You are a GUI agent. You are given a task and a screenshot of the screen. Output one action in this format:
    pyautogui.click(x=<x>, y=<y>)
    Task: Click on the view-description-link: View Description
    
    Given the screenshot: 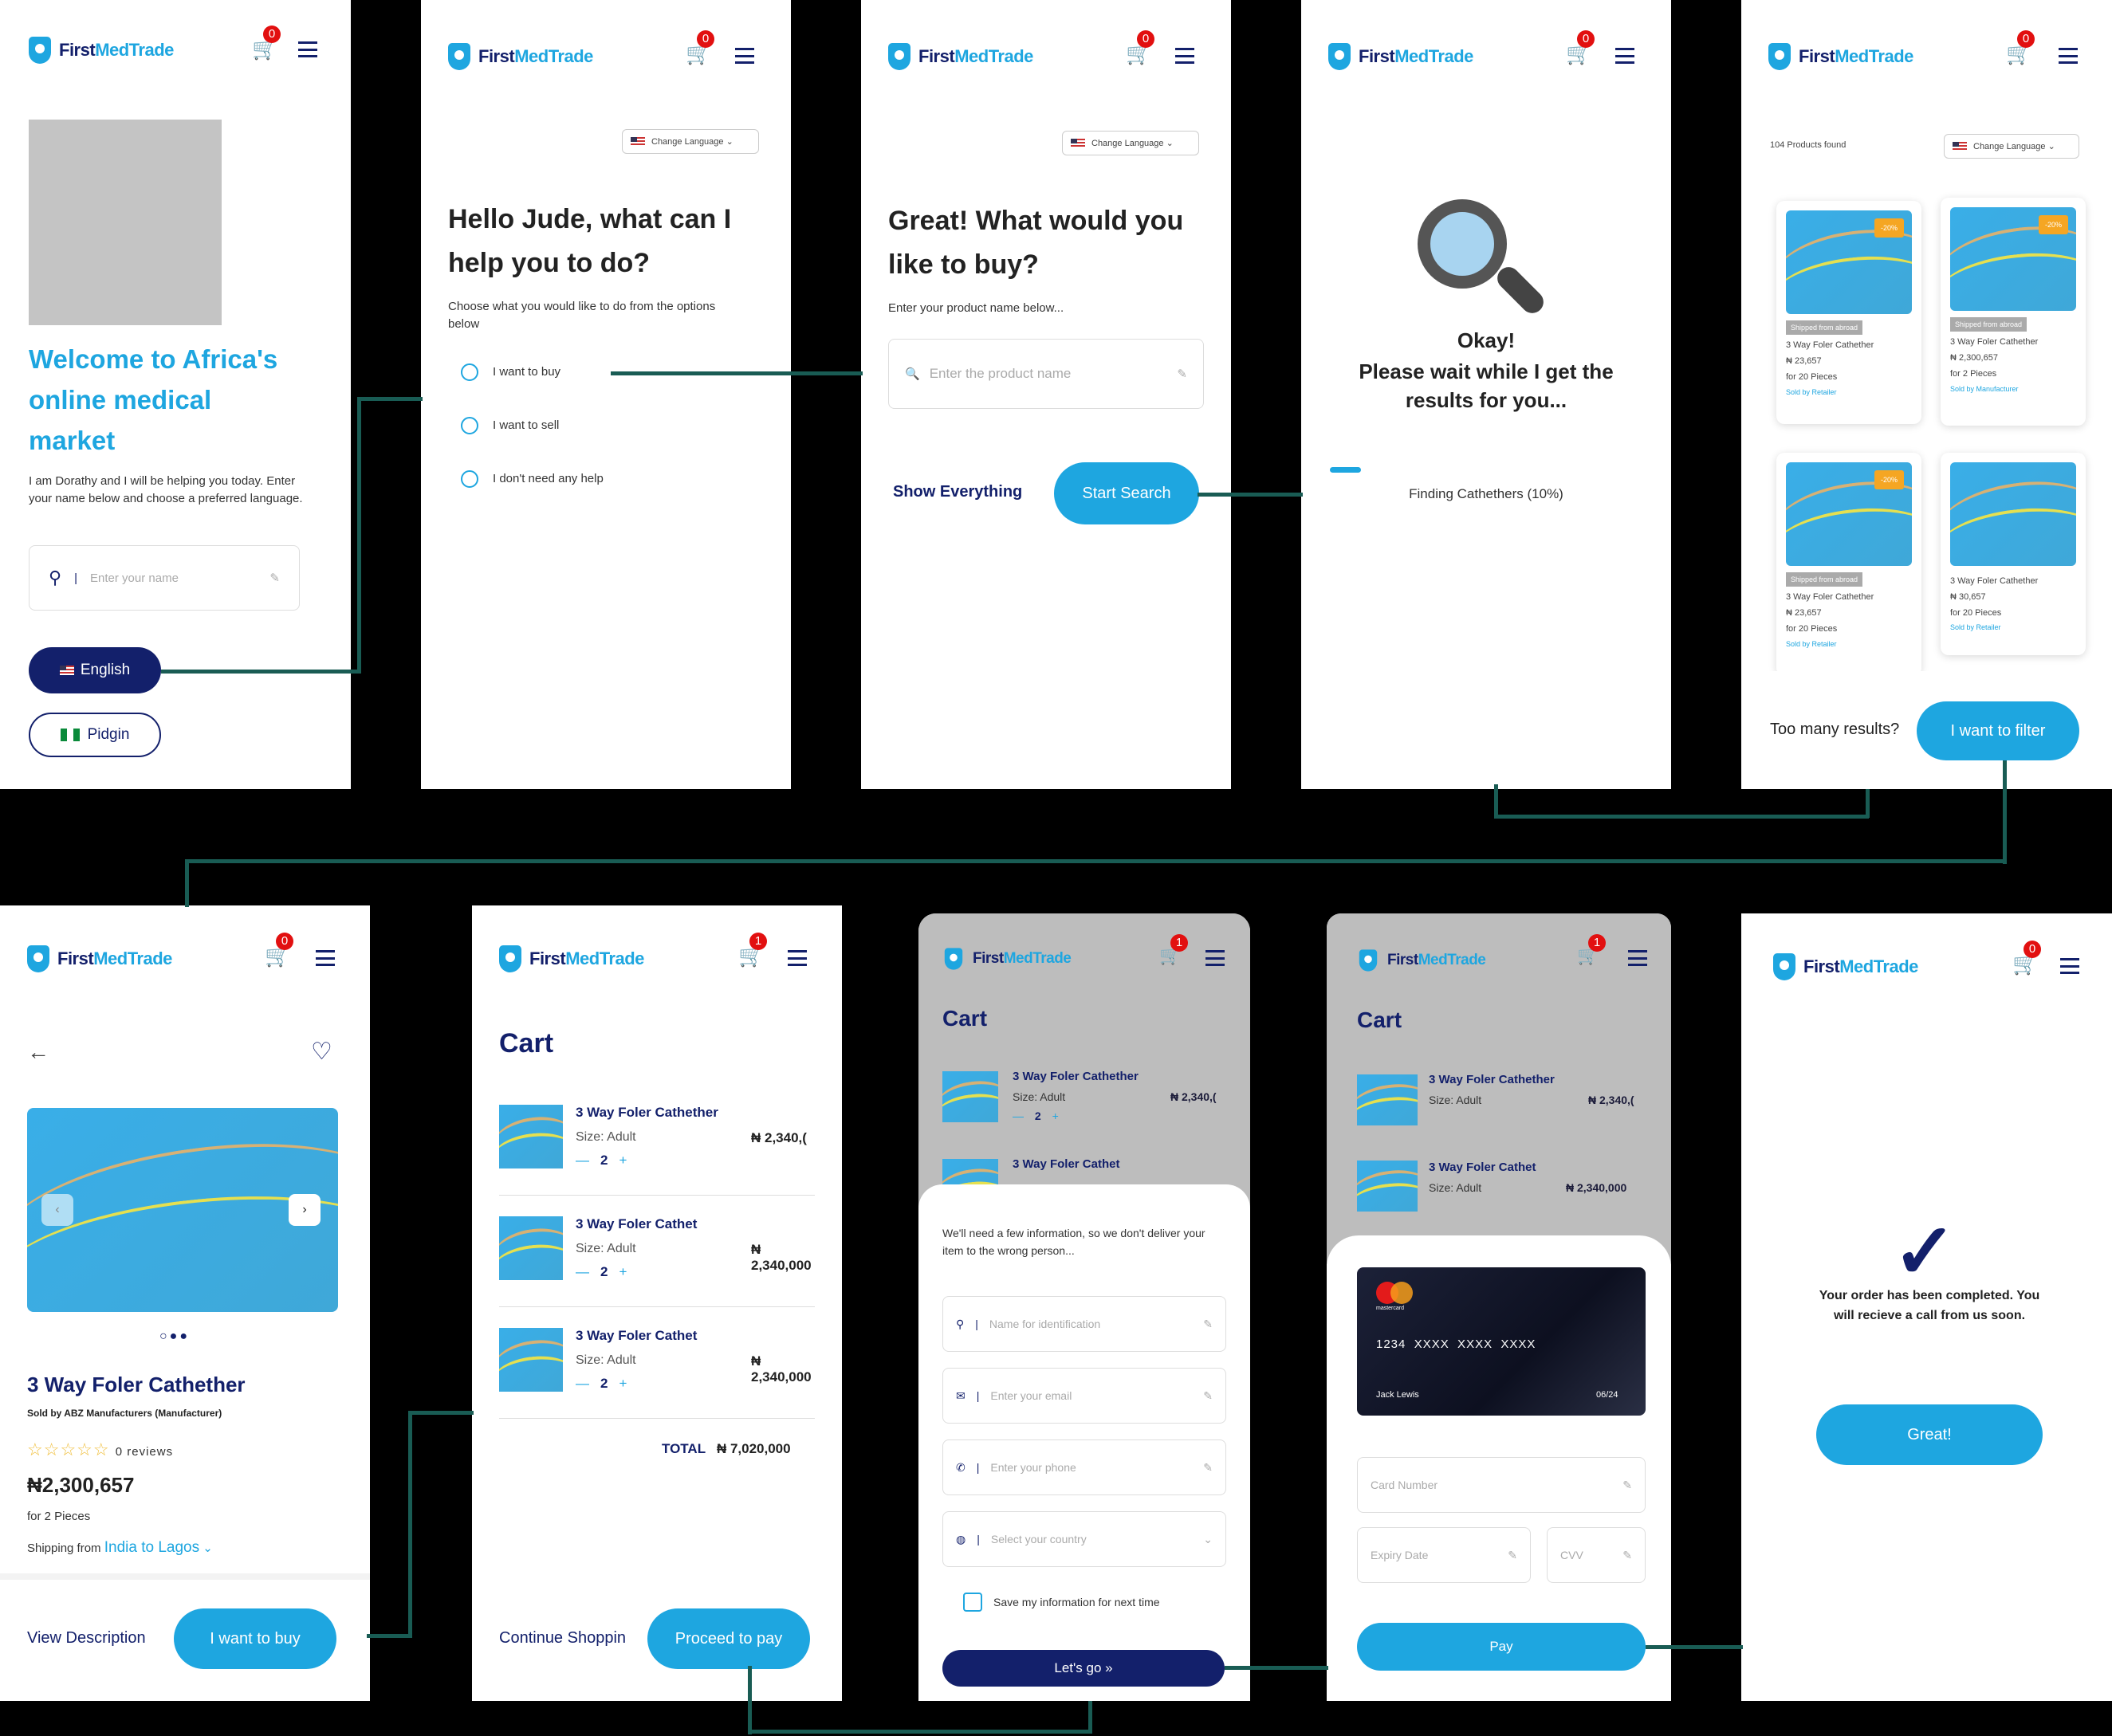 What is the action you would take?
    pyautogui.click(x=86, y=1638)
    